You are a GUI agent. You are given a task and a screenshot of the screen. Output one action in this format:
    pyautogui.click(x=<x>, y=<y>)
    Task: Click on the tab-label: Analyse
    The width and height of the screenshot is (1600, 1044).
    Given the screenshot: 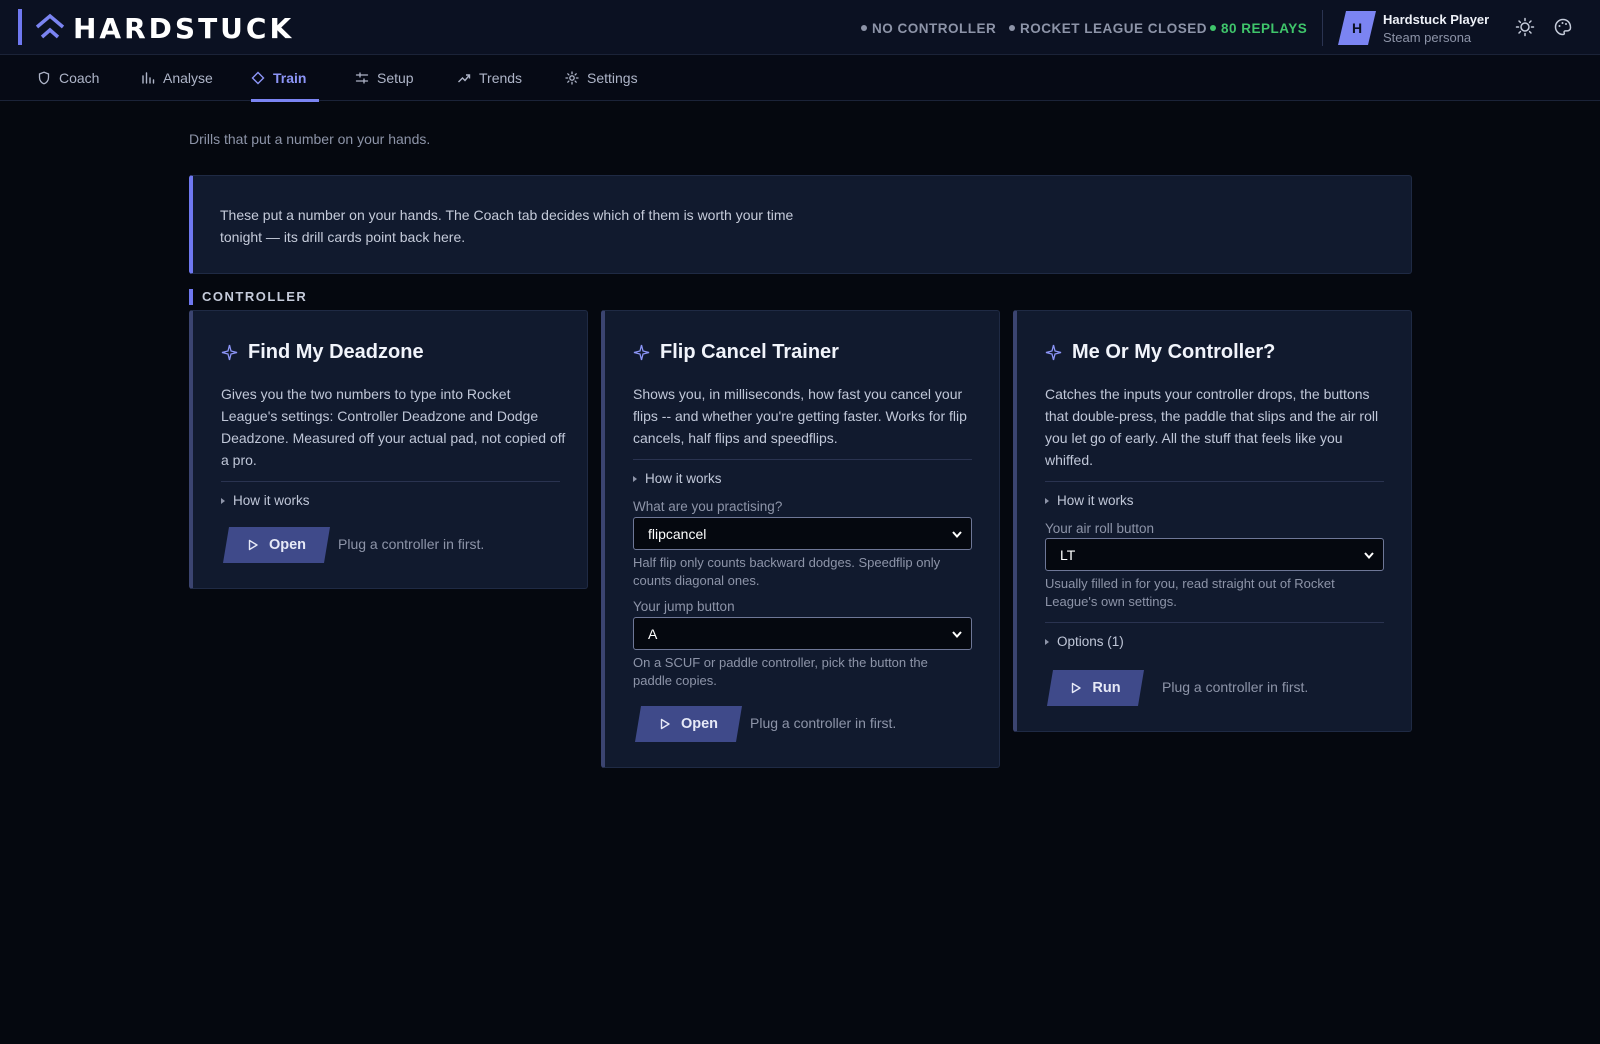 What is the action you would take?
    pyautogui.click(x=188, y=78)
    